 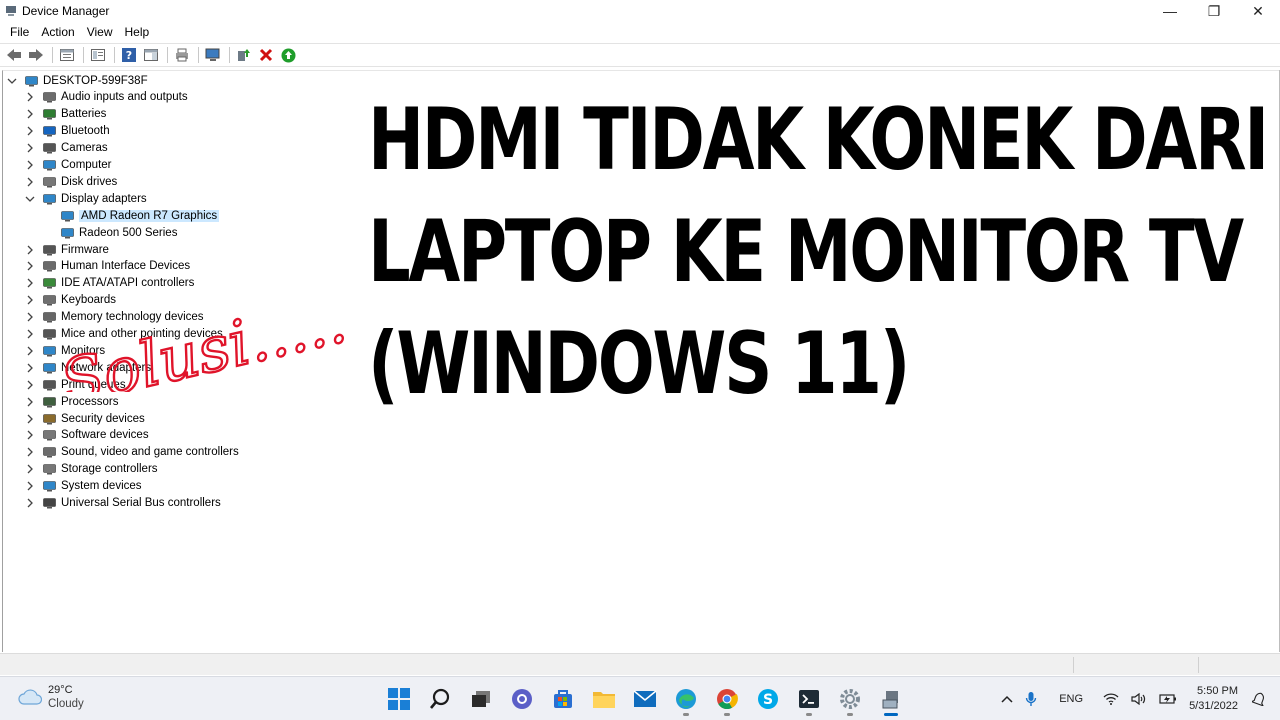 I want to click on file-explorer-icon, so click(x=603, y=699).